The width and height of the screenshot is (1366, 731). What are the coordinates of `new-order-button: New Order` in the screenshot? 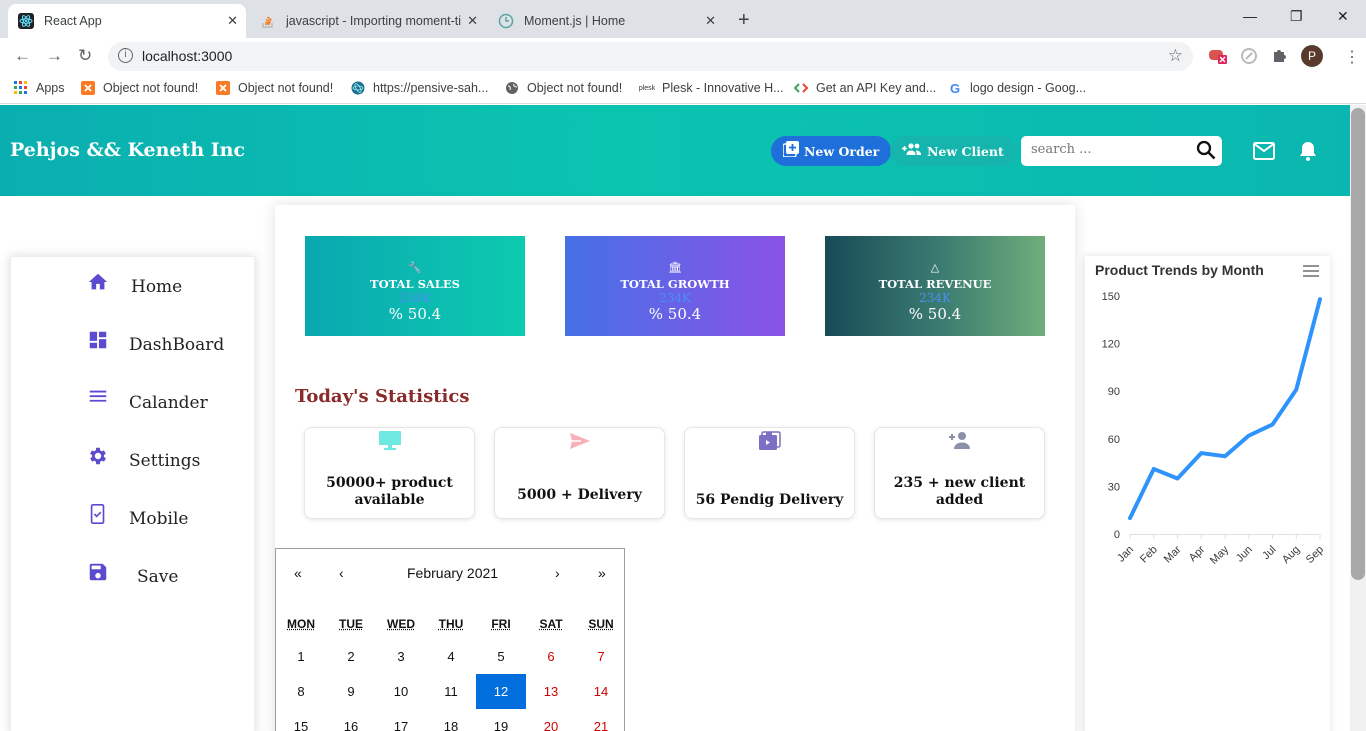 It's located at (831, 151).